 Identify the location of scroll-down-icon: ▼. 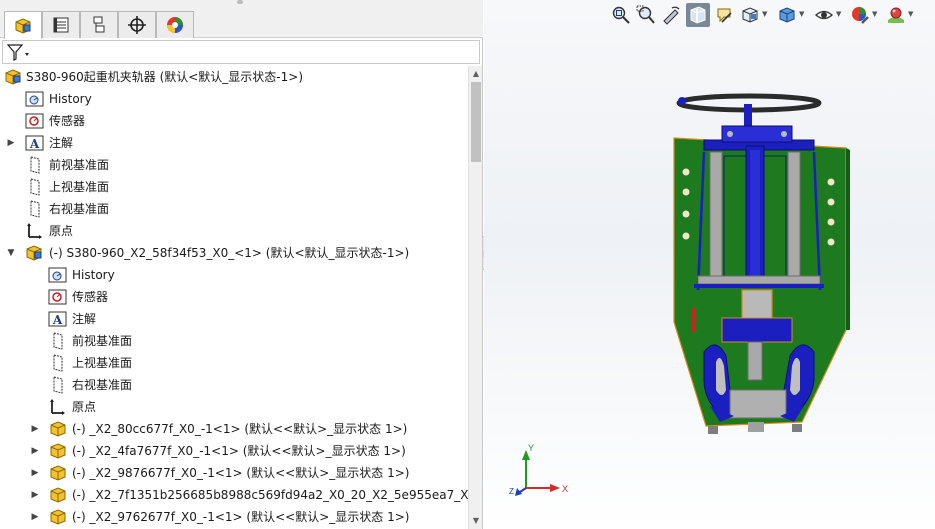
(476, 521).